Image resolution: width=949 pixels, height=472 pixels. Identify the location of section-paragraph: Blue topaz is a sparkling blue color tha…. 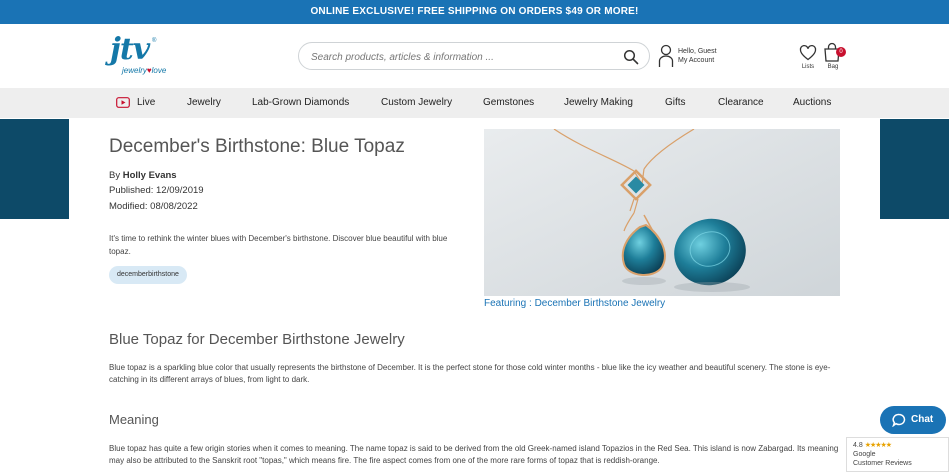
(470, 373).